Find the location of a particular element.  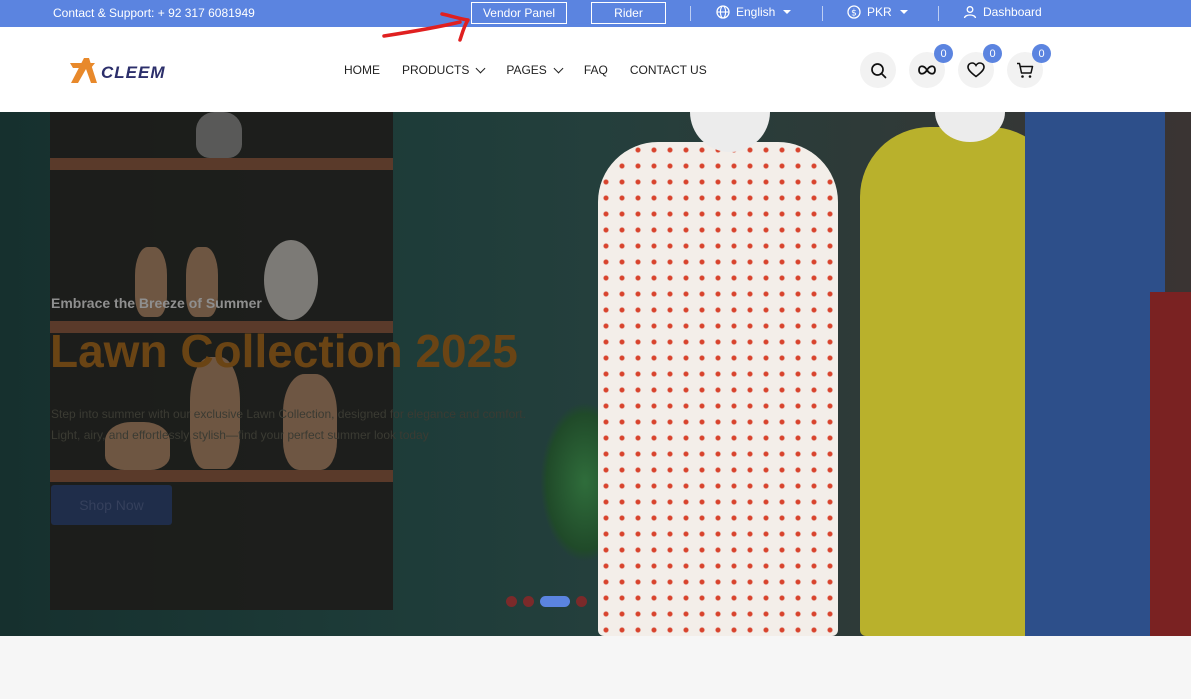

contact-support-text: Contact & Support: + 92 317 6081949 is located at coordinates (154, 13).